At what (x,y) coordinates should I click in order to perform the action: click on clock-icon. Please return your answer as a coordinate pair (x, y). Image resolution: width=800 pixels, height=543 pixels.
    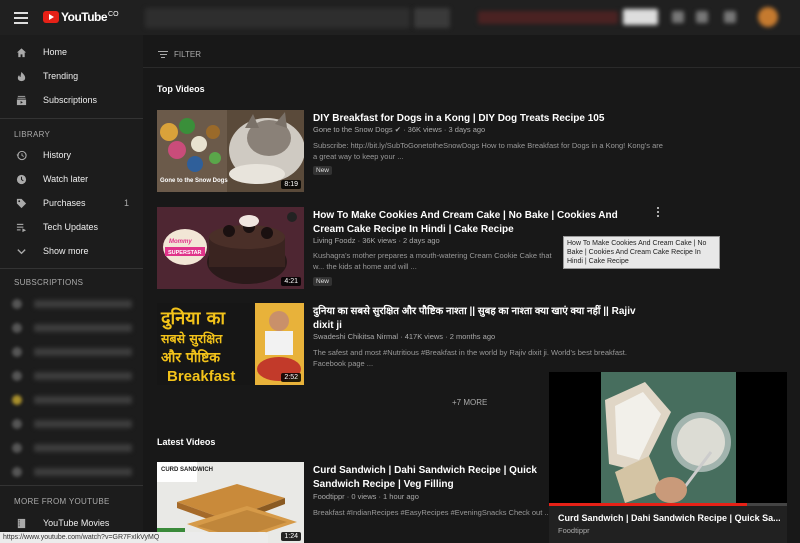
    Looking at the image, I should click on (21, 179).